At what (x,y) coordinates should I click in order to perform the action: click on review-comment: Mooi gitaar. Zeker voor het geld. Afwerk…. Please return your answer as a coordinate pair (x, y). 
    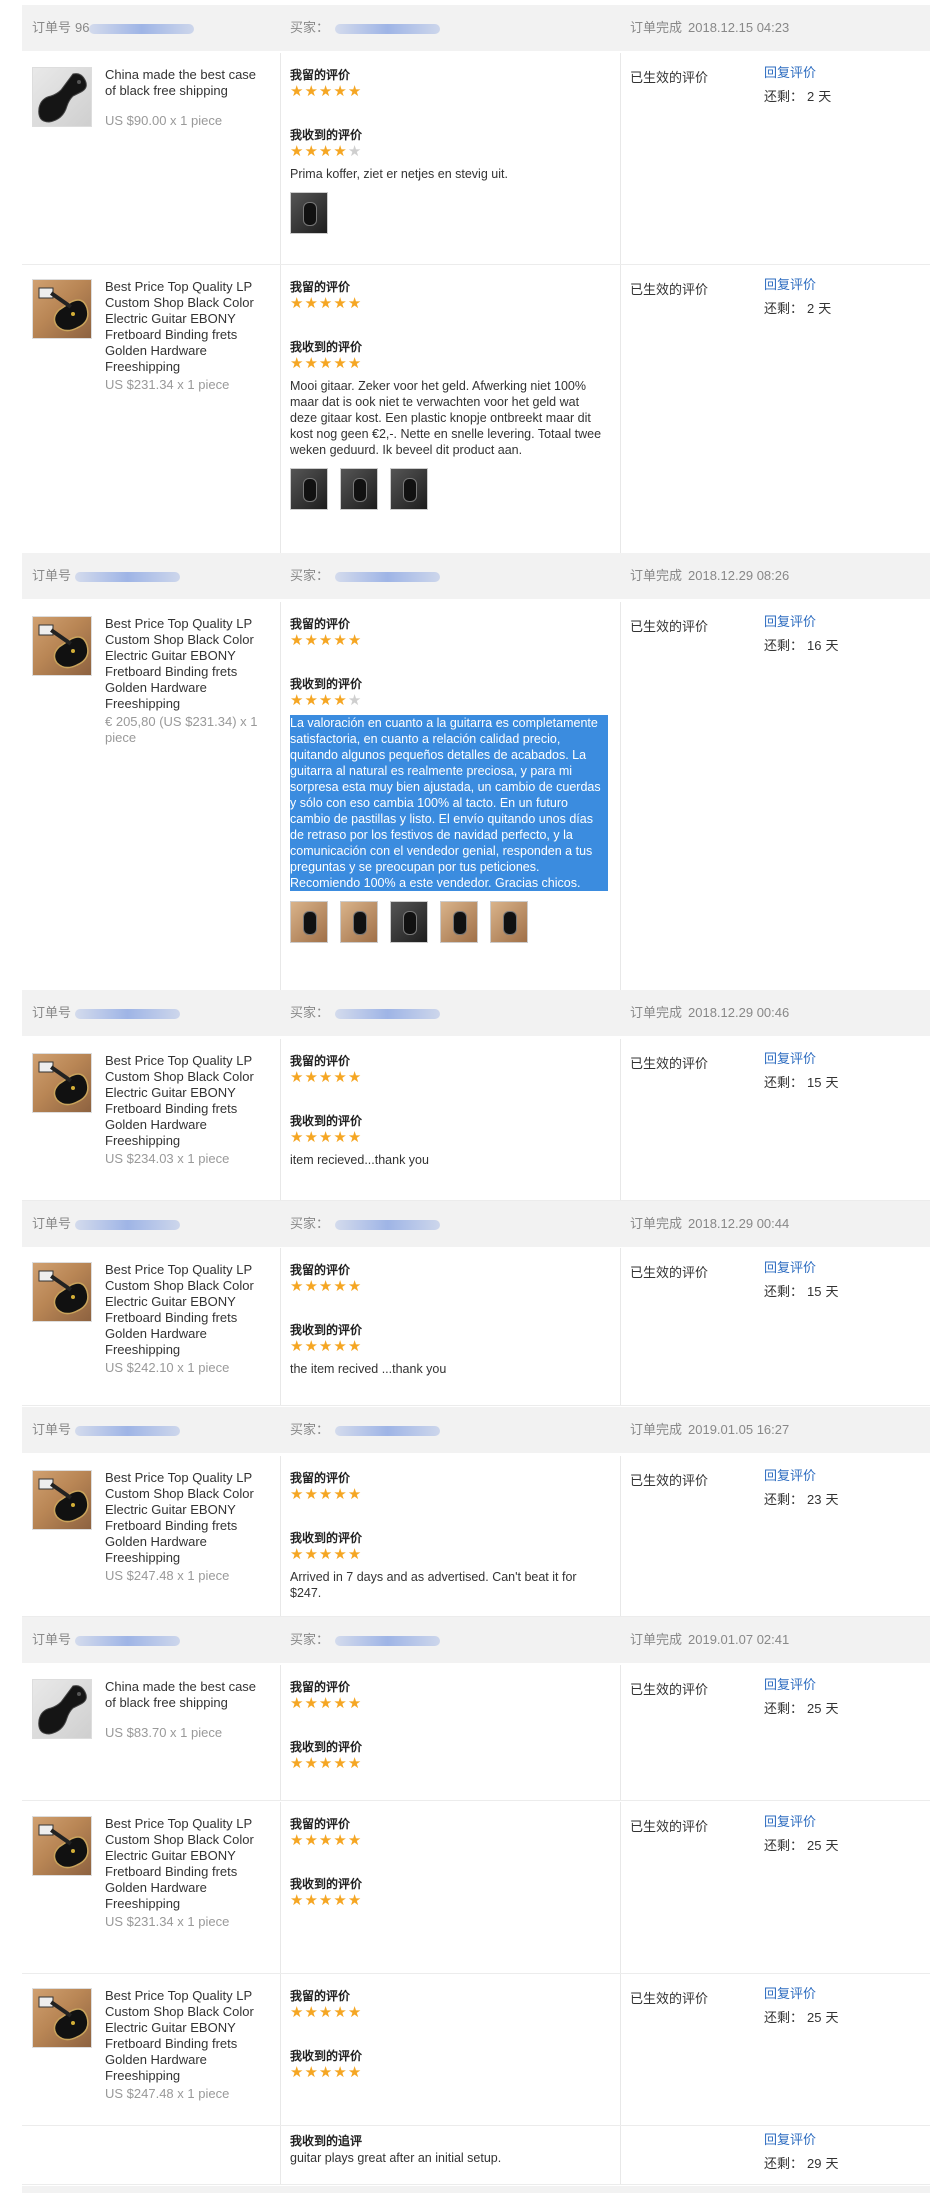
    Looking at the image, I should click on (446, 418).